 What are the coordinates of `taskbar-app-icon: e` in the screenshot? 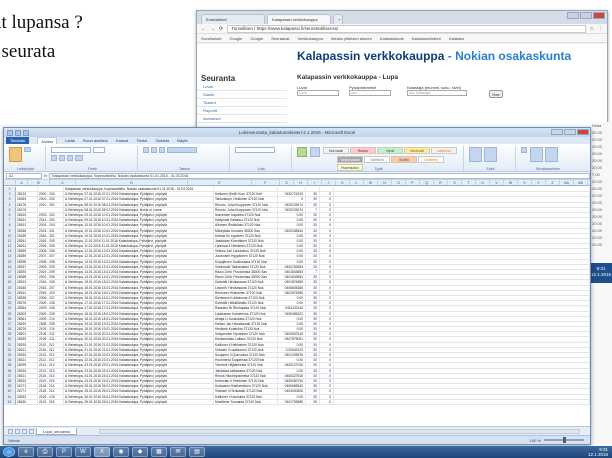 It's located at (26, 452).